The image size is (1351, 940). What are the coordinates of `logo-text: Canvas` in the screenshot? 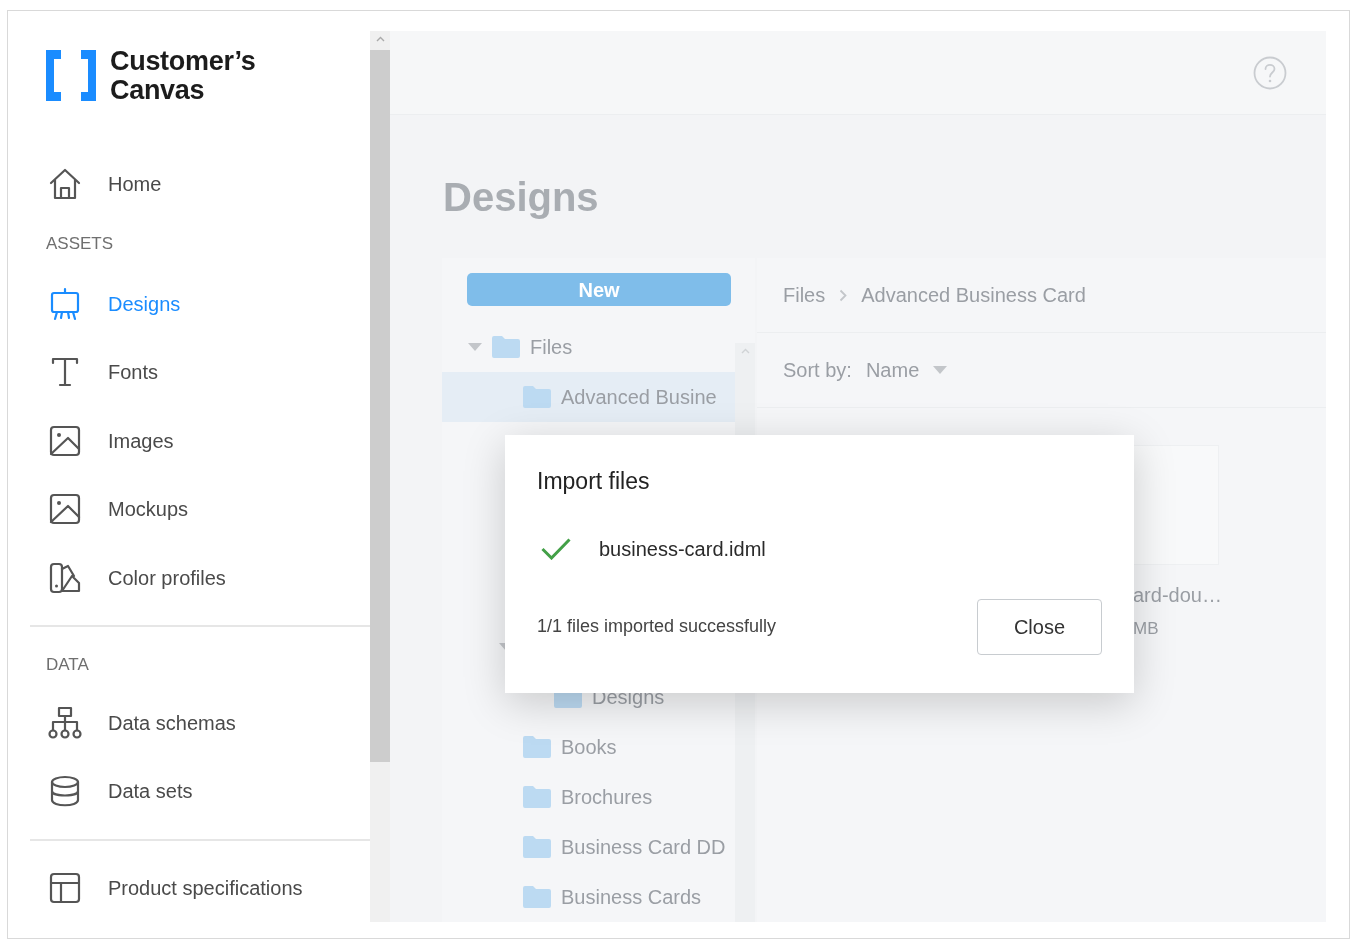 It's located at (158, 90).